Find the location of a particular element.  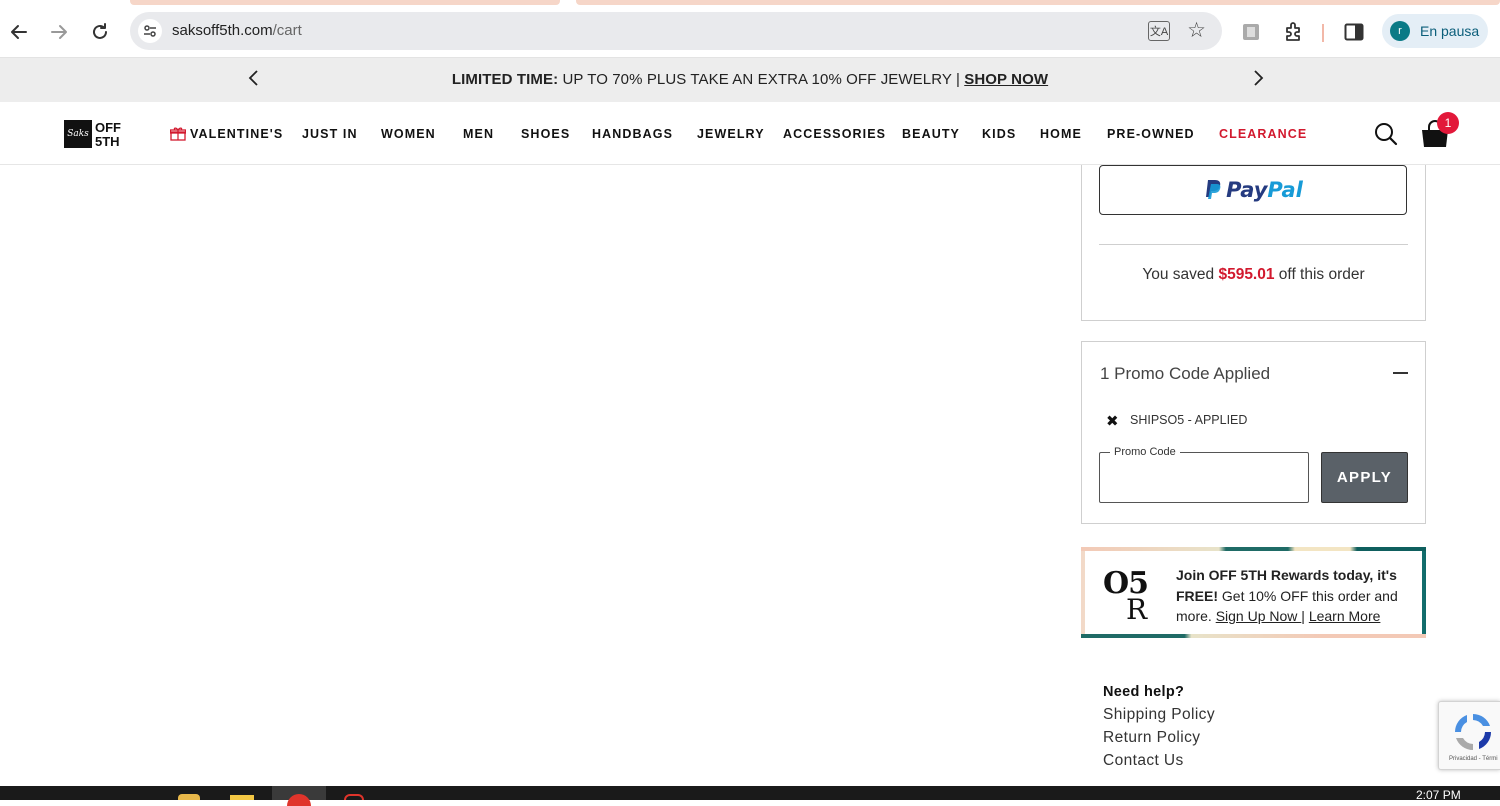

taskbar-app-icon-red is located at coordinates (354, 797).